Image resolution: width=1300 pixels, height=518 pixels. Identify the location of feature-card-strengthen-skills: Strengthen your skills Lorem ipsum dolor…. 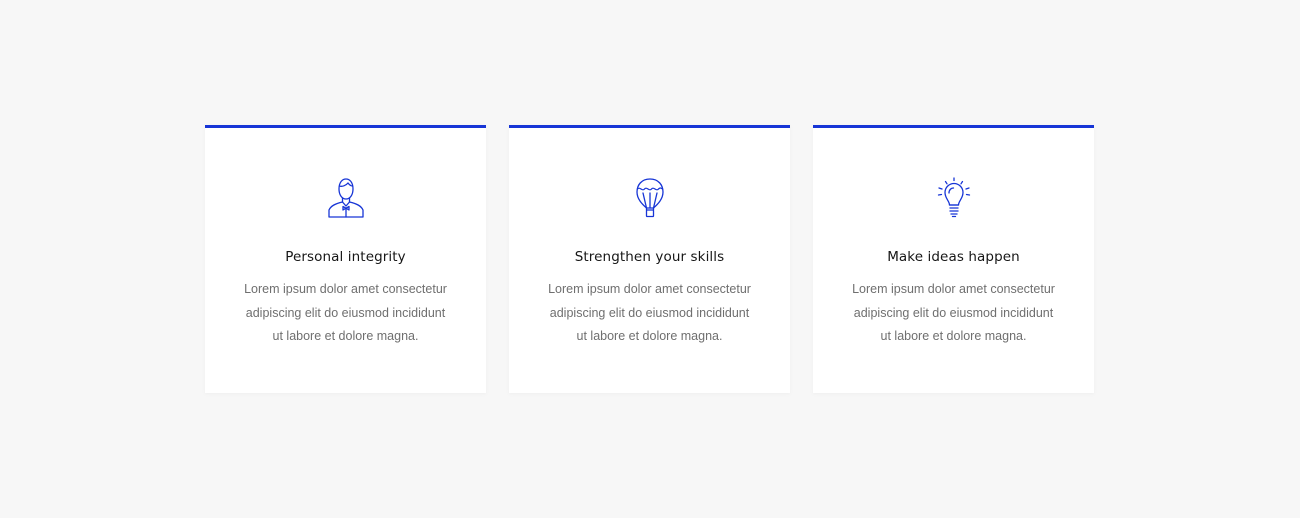
(649, 259).